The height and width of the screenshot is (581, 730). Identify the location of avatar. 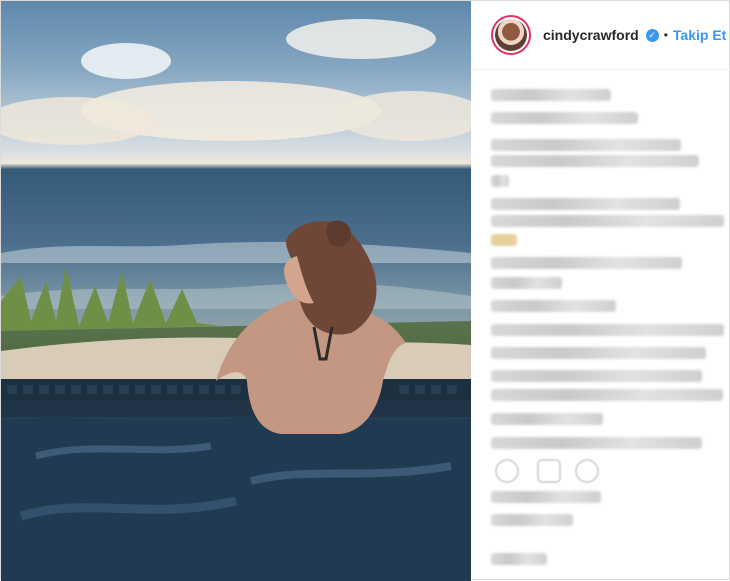
(511, 35).